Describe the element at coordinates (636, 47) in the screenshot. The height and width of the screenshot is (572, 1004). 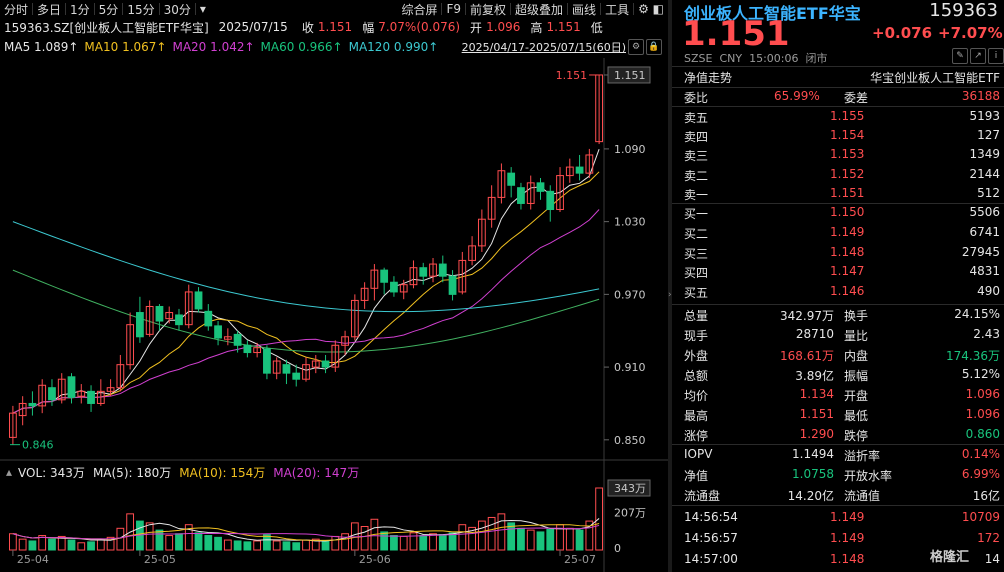
I see `settings-icon: ⚙` at that location.